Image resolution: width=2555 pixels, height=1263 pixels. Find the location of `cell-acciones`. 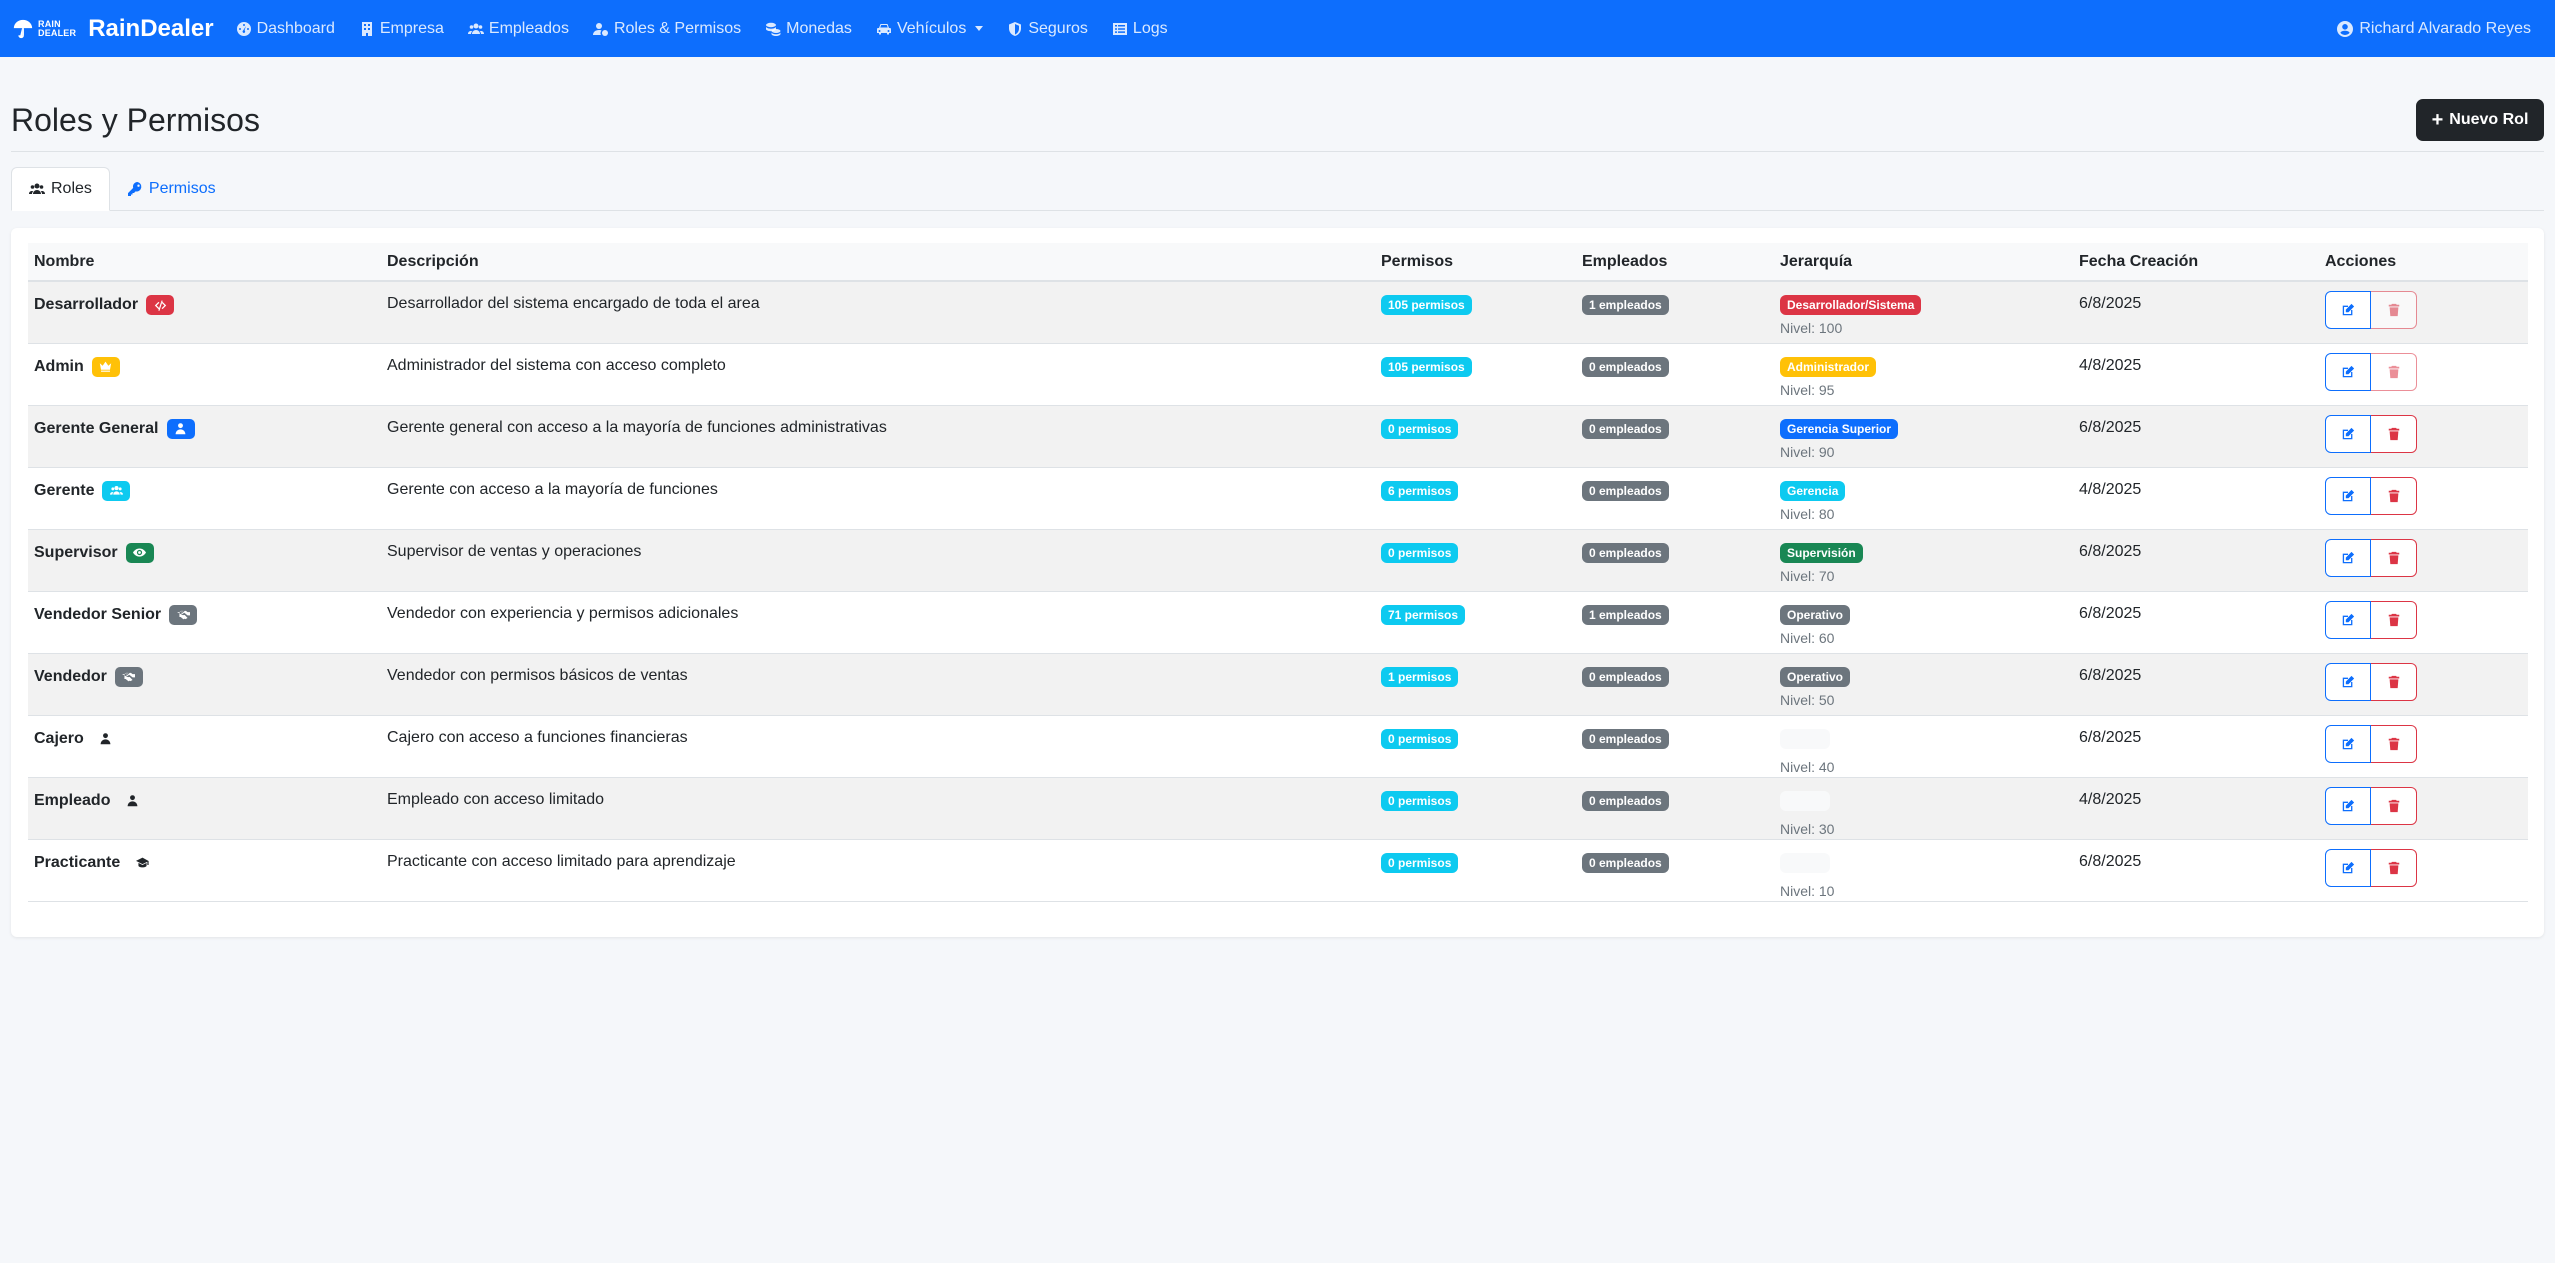

cell-acciones is located at coordinates (2423, 312).